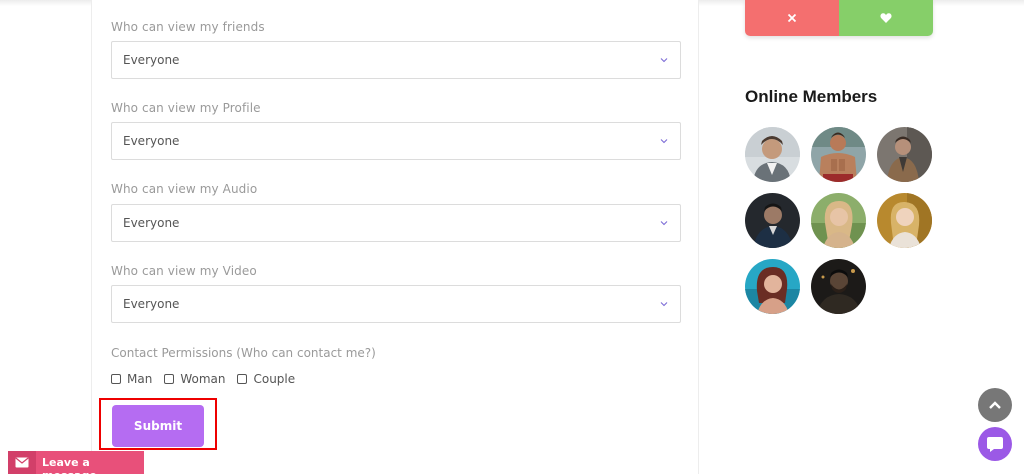  Describe the element at coordinates (169, 379) in the screenshot. I see `woman-checkbox` at that location.